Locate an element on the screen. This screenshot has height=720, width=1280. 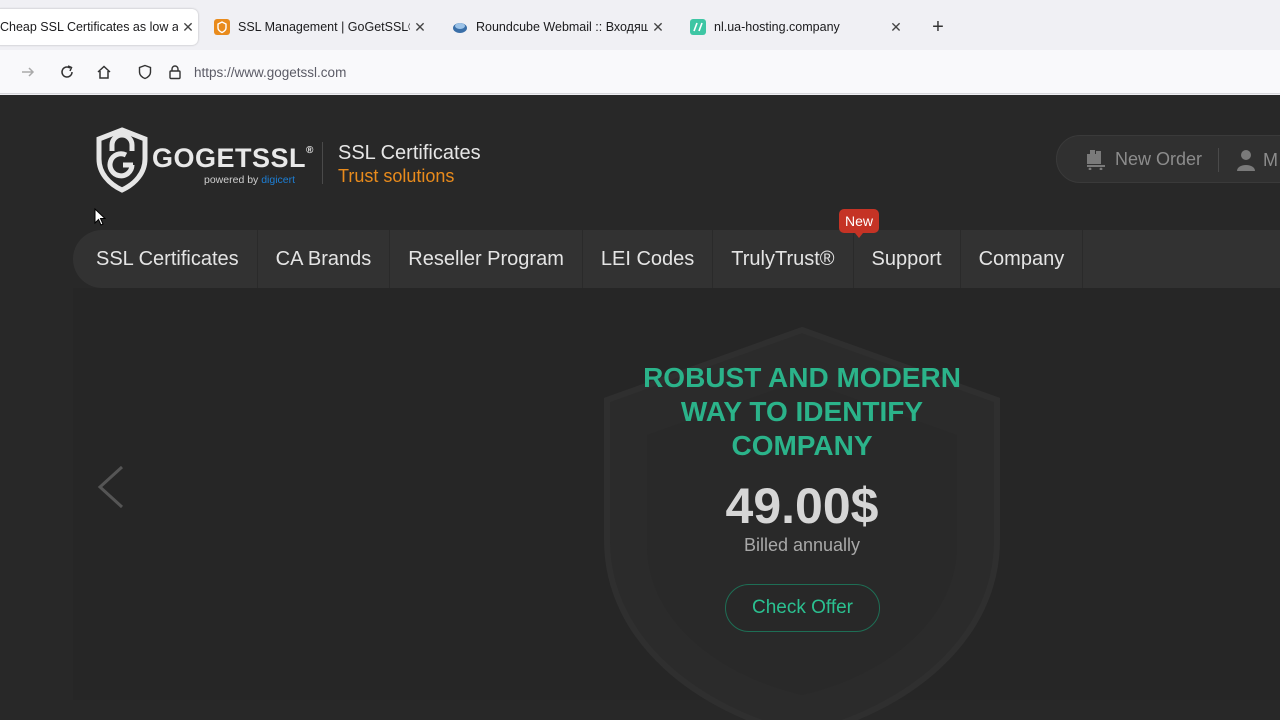
nav-item-lei-codes: LEI Codes is located at coordinates (648, 259).